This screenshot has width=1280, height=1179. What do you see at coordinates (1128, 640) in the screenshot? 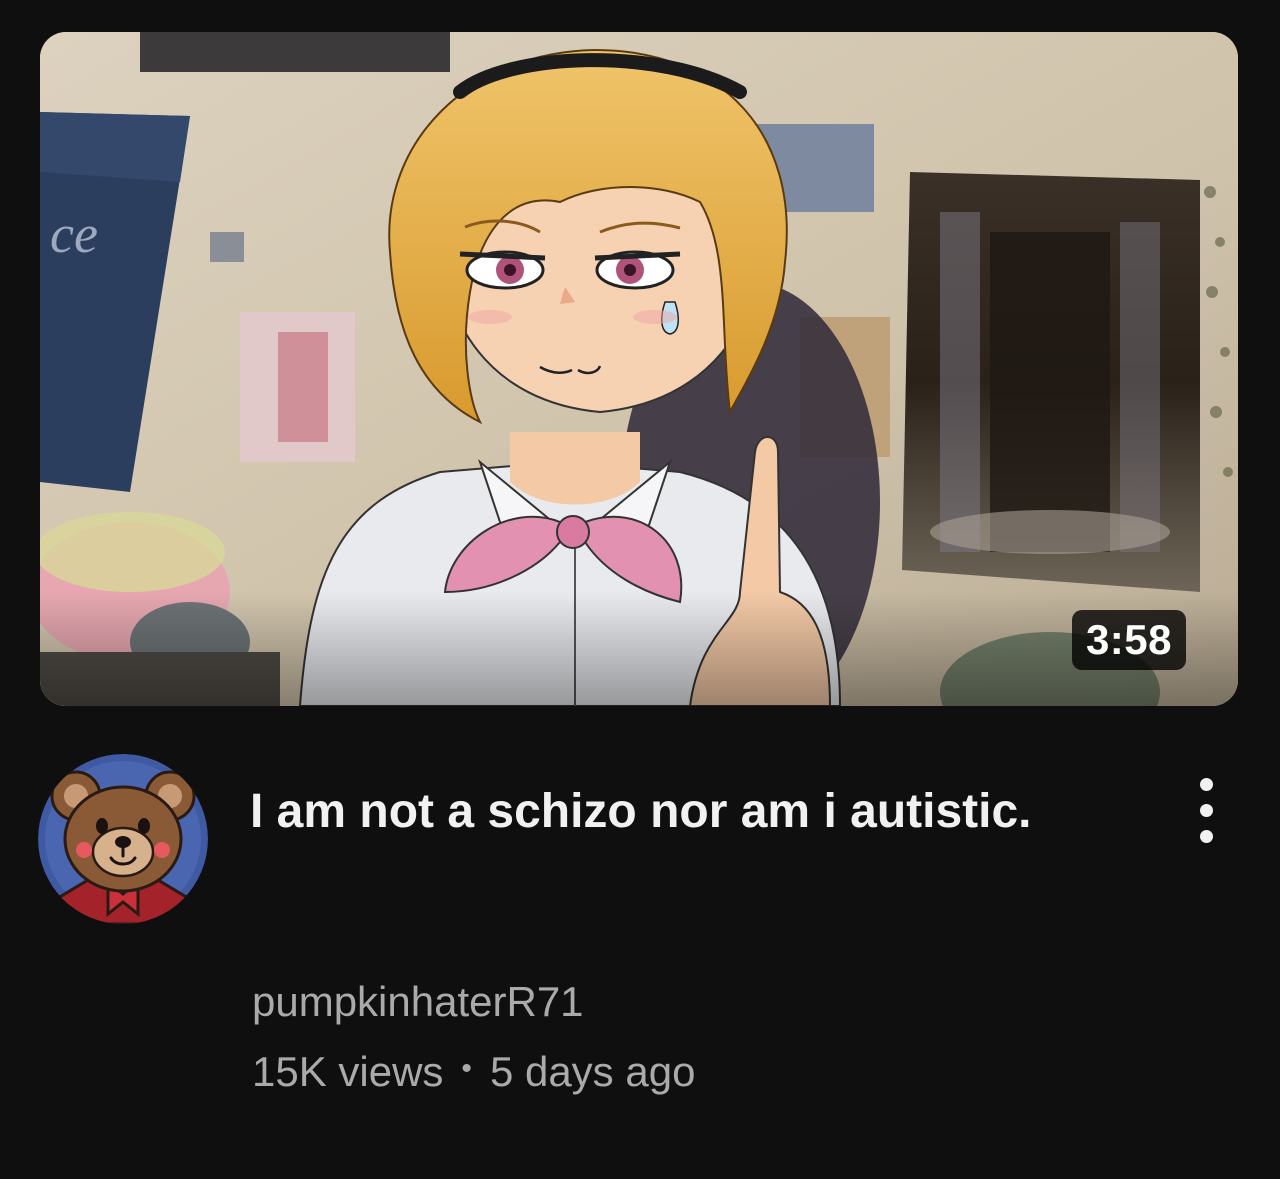
I see `duration-badge: 3:58` at bounding box center [1128, 640].